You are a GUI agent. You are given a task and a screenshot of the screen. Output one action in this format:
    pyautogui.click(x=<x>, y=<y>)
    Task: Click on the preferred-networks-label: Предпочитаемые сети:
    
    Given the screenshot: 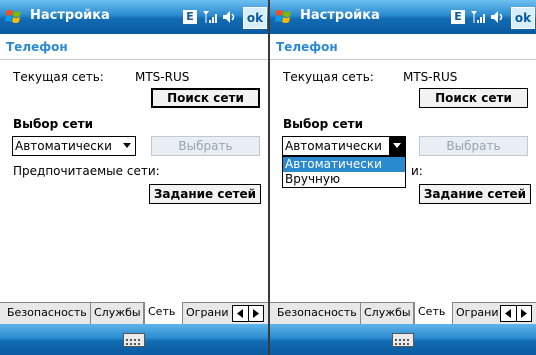 What is the action you would take?
    pyautogui.click(x=86, y=171)
    